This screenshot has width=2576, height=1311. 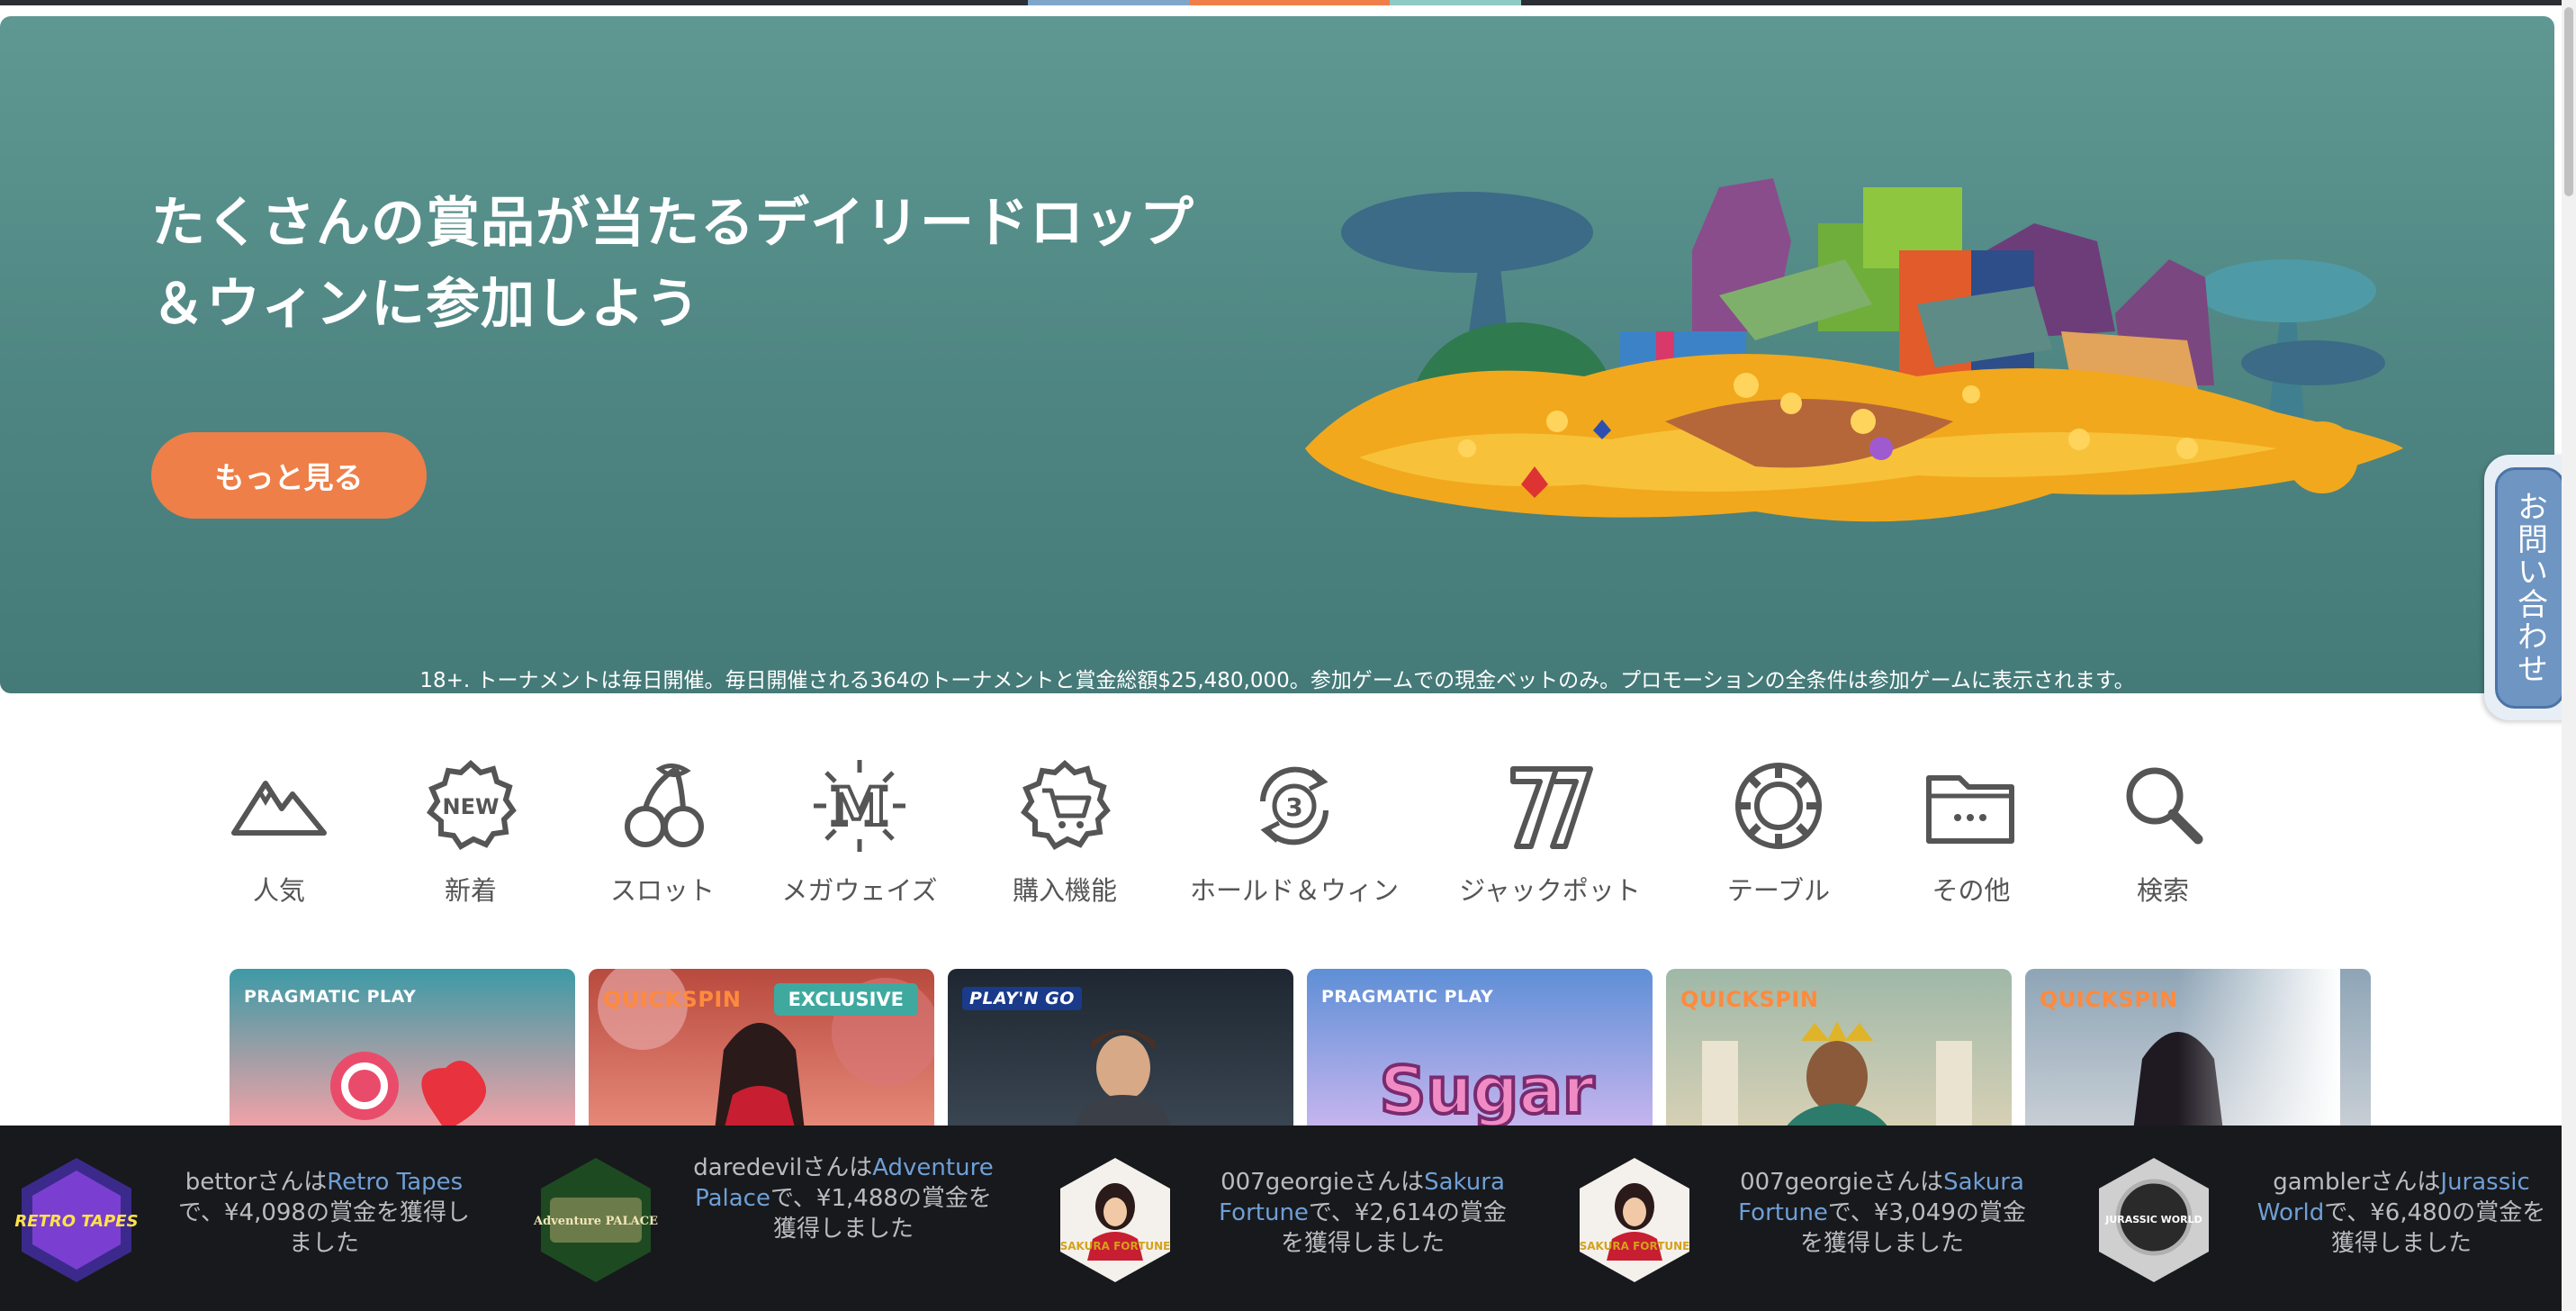 I want to click on cart-badge-icon, so click(x=1066, y=804).